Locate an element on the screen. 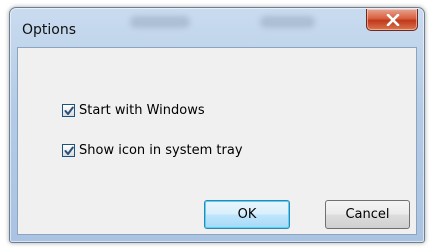 This screenshot has height=252, width=441. show-tray-icon-option: Show icon in system tray is located at coordinates (152, 150).